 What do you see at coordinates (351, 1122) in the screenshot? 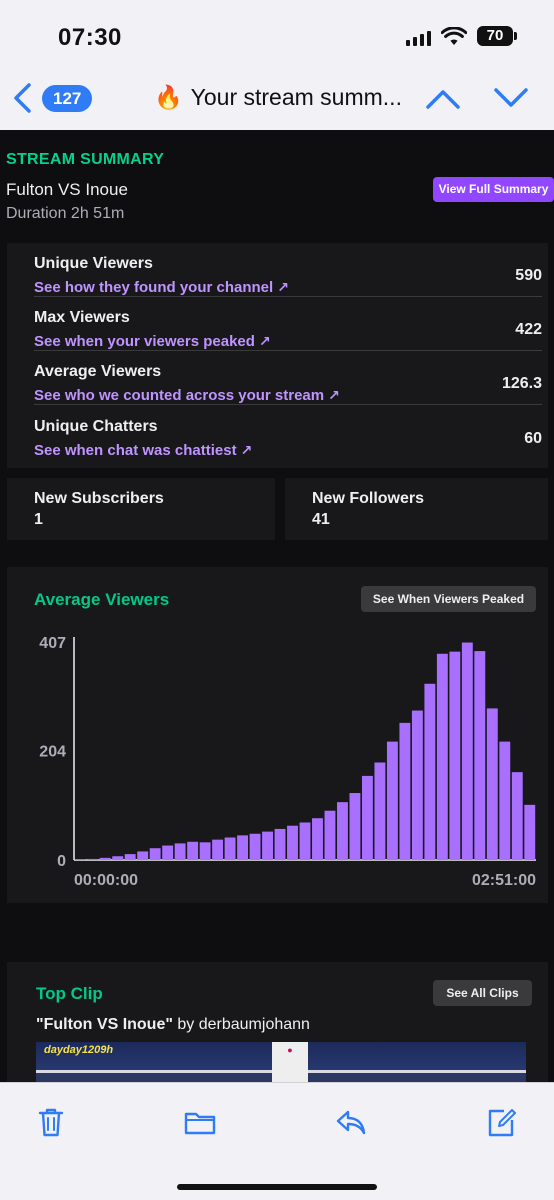
I see `reply-icon` at bounding box center [351, 1122].